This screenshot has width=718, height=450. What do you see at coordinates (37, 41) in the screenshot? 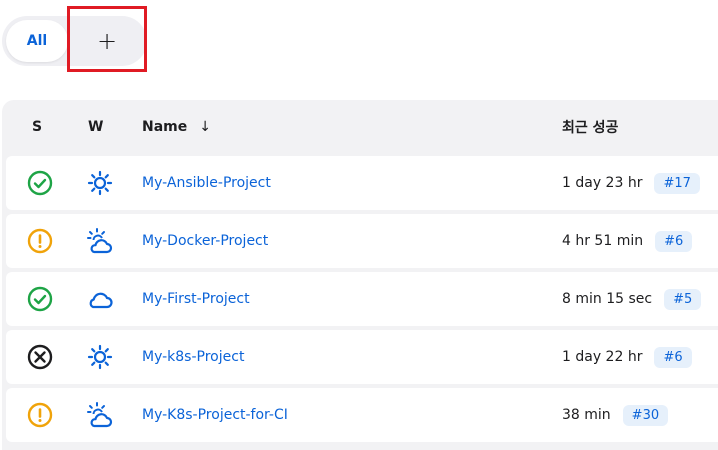
I see `tab-all: All` at bounding box center [37, 41].